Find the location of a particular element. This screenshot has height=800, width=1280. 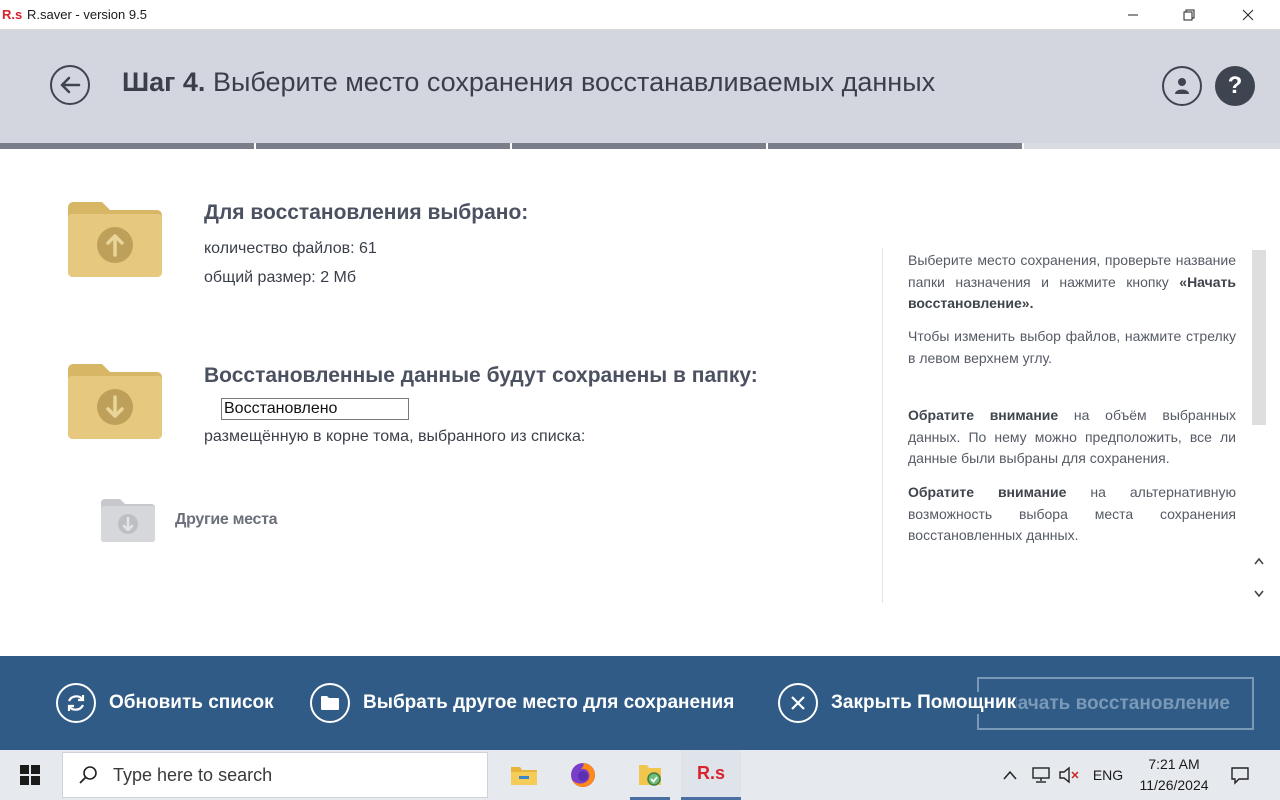

search-files-icon is located at coordinates (650, 775).